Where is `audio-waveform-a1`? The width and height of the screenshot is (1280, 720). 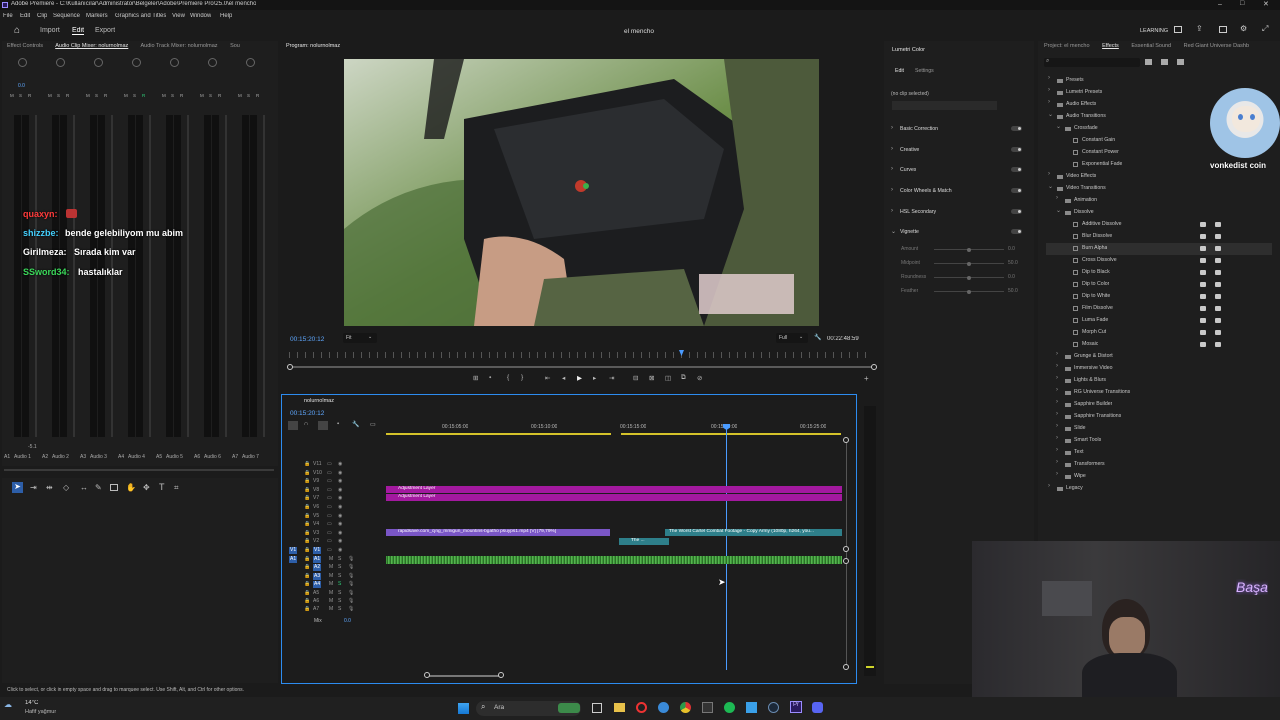
audio-waveform-a1 is located at coordinates (614, 560).